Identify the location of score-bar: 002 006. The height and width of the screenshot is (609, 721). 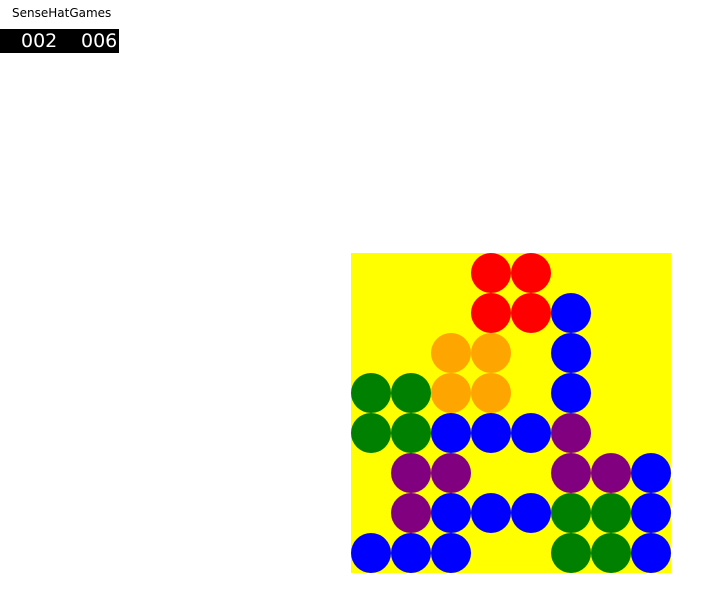
(59, 41).